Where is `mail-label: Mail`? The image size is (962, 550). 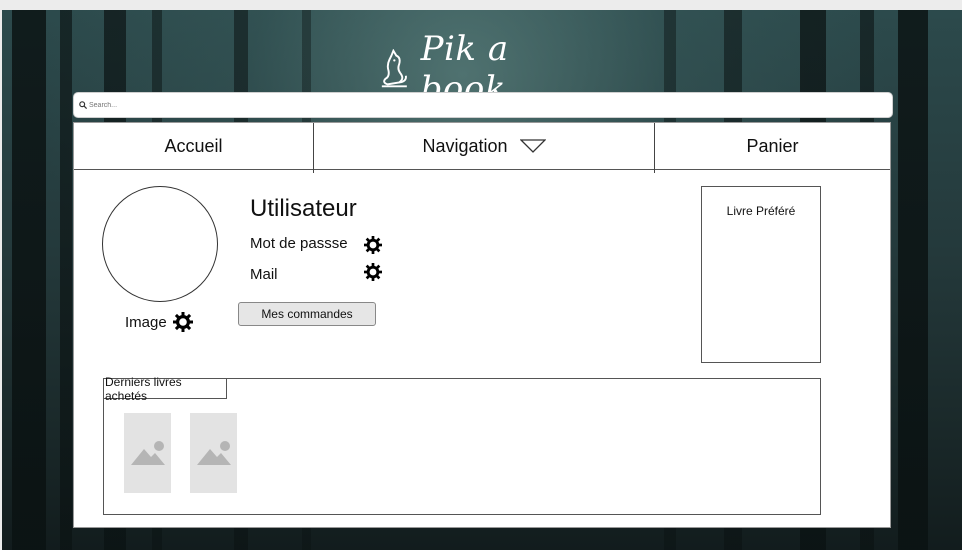
mail-label: Mail is located at coordinates (264, 274).